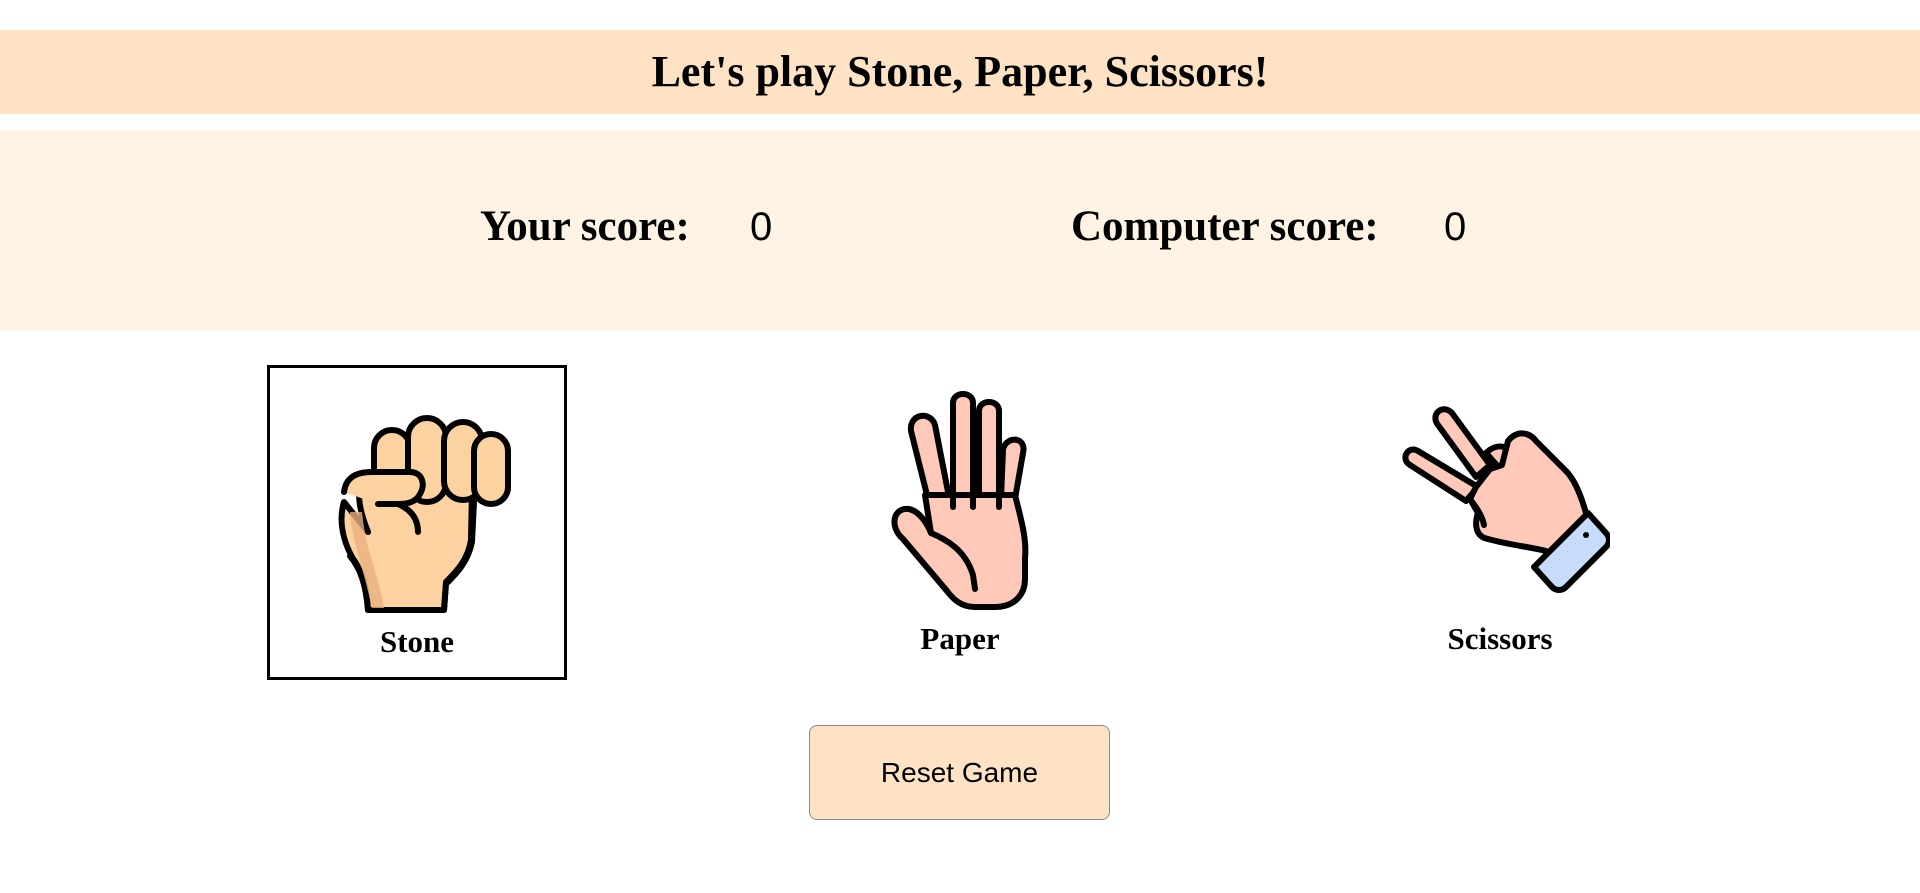 Image resolution: width=1920 pixels, height=893 pixels. What do you see at coordinates (1455, 227) in the screenshot?
I see `computer-score-value: 0` at bounding box center [1455, 227].